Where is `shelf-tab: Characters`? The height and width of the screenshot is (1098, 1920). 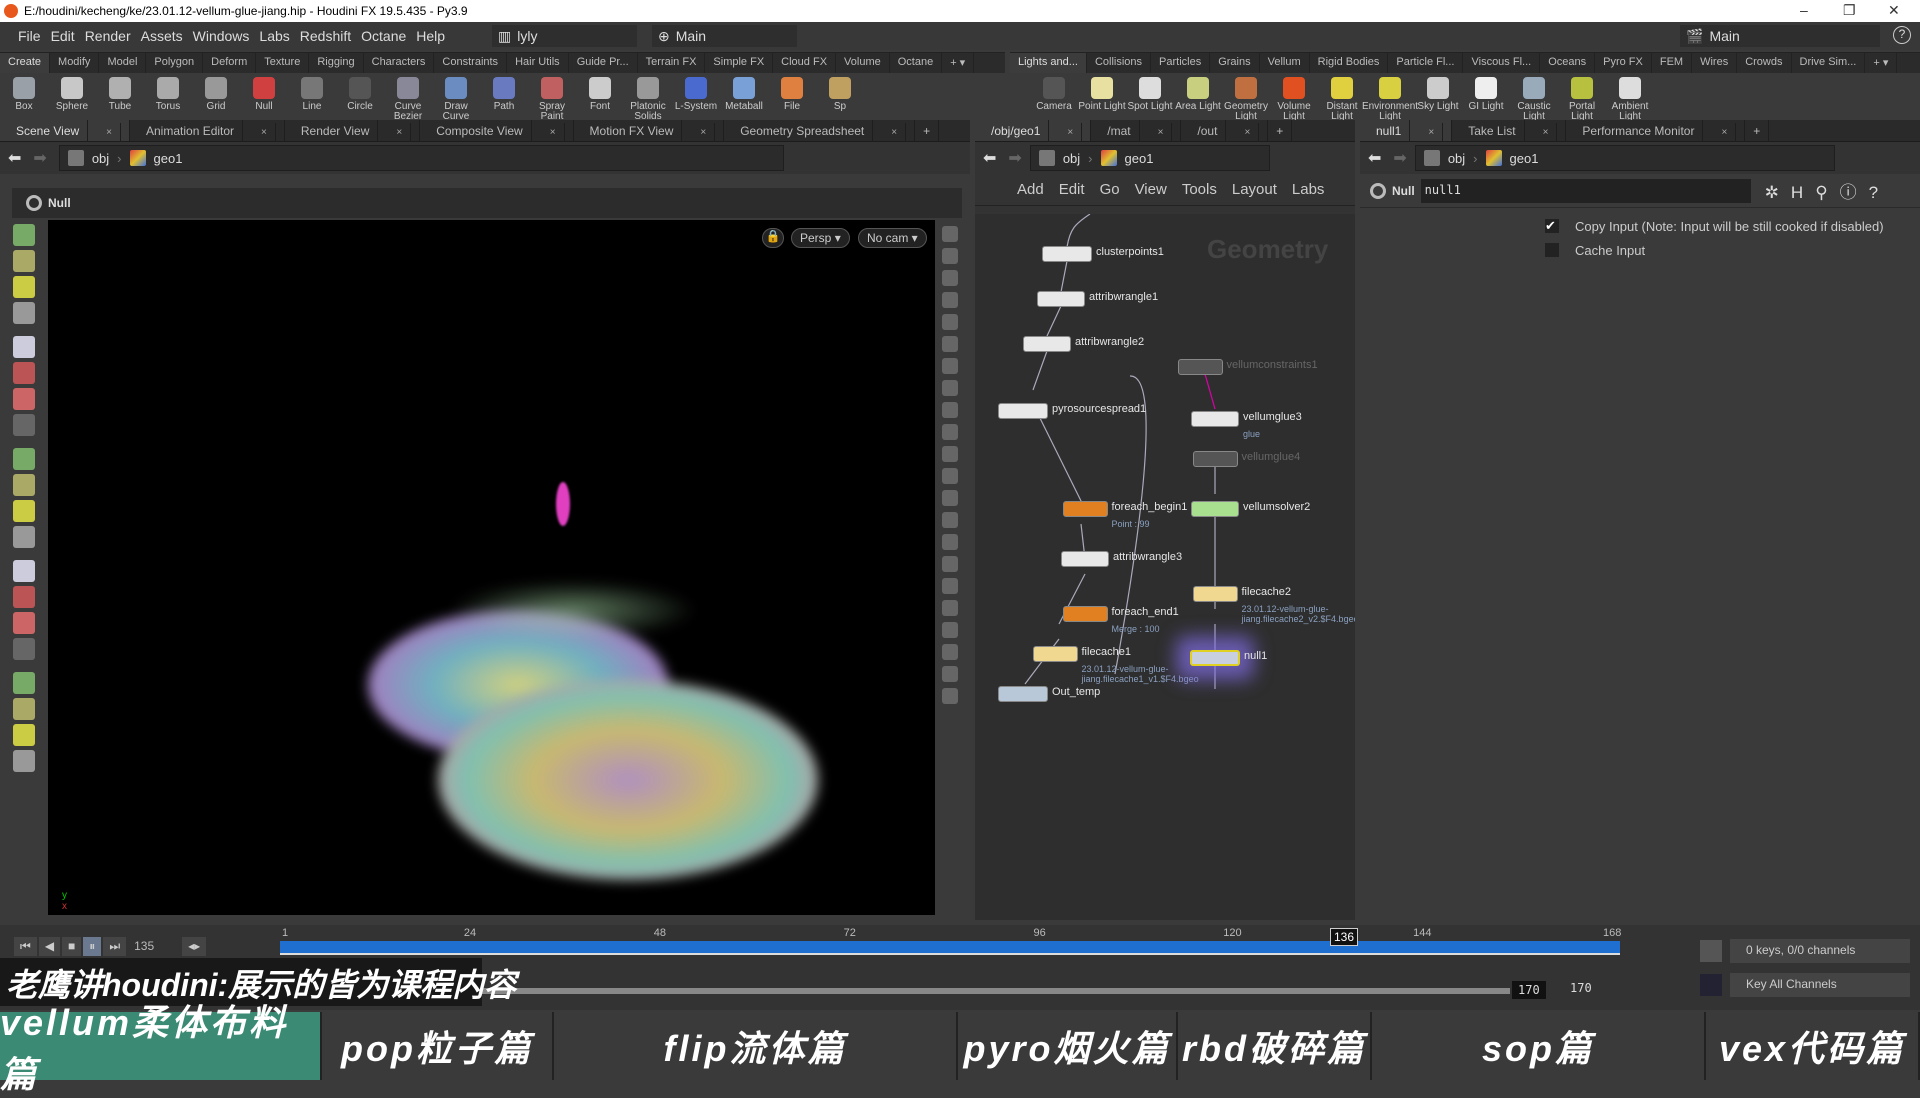
shelf-tab: Characters is located at coordinates (399, 63).